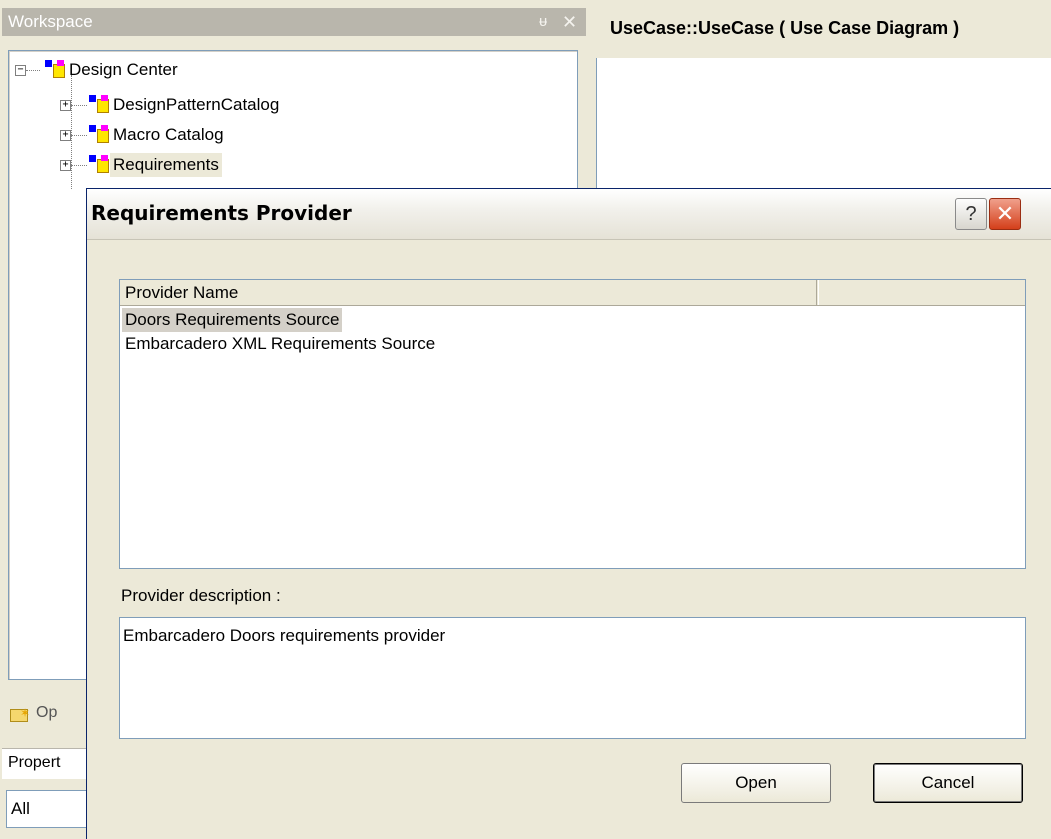  I want to click on description-label: Provider description :, so click(201, 595).